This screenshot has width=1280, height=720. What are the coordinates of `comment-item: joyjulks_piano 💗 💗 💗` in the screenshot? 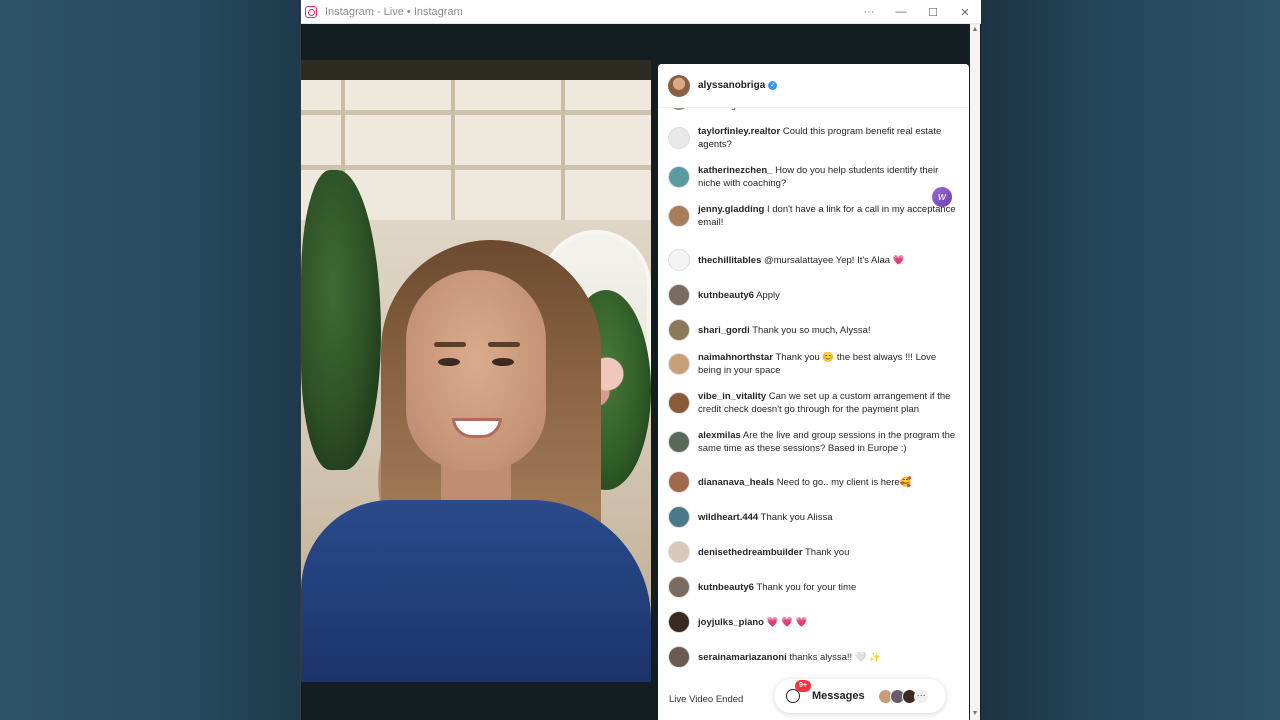 It's located at (813, 622).